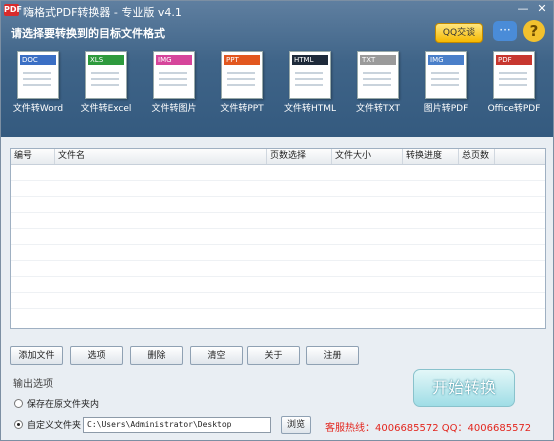 The image size is (554, 441). Describe the element at coordinates (428, 428) in the screenshot. I see `contact-info: 客服热线：4006685572 QQ：4006685572` at that location.